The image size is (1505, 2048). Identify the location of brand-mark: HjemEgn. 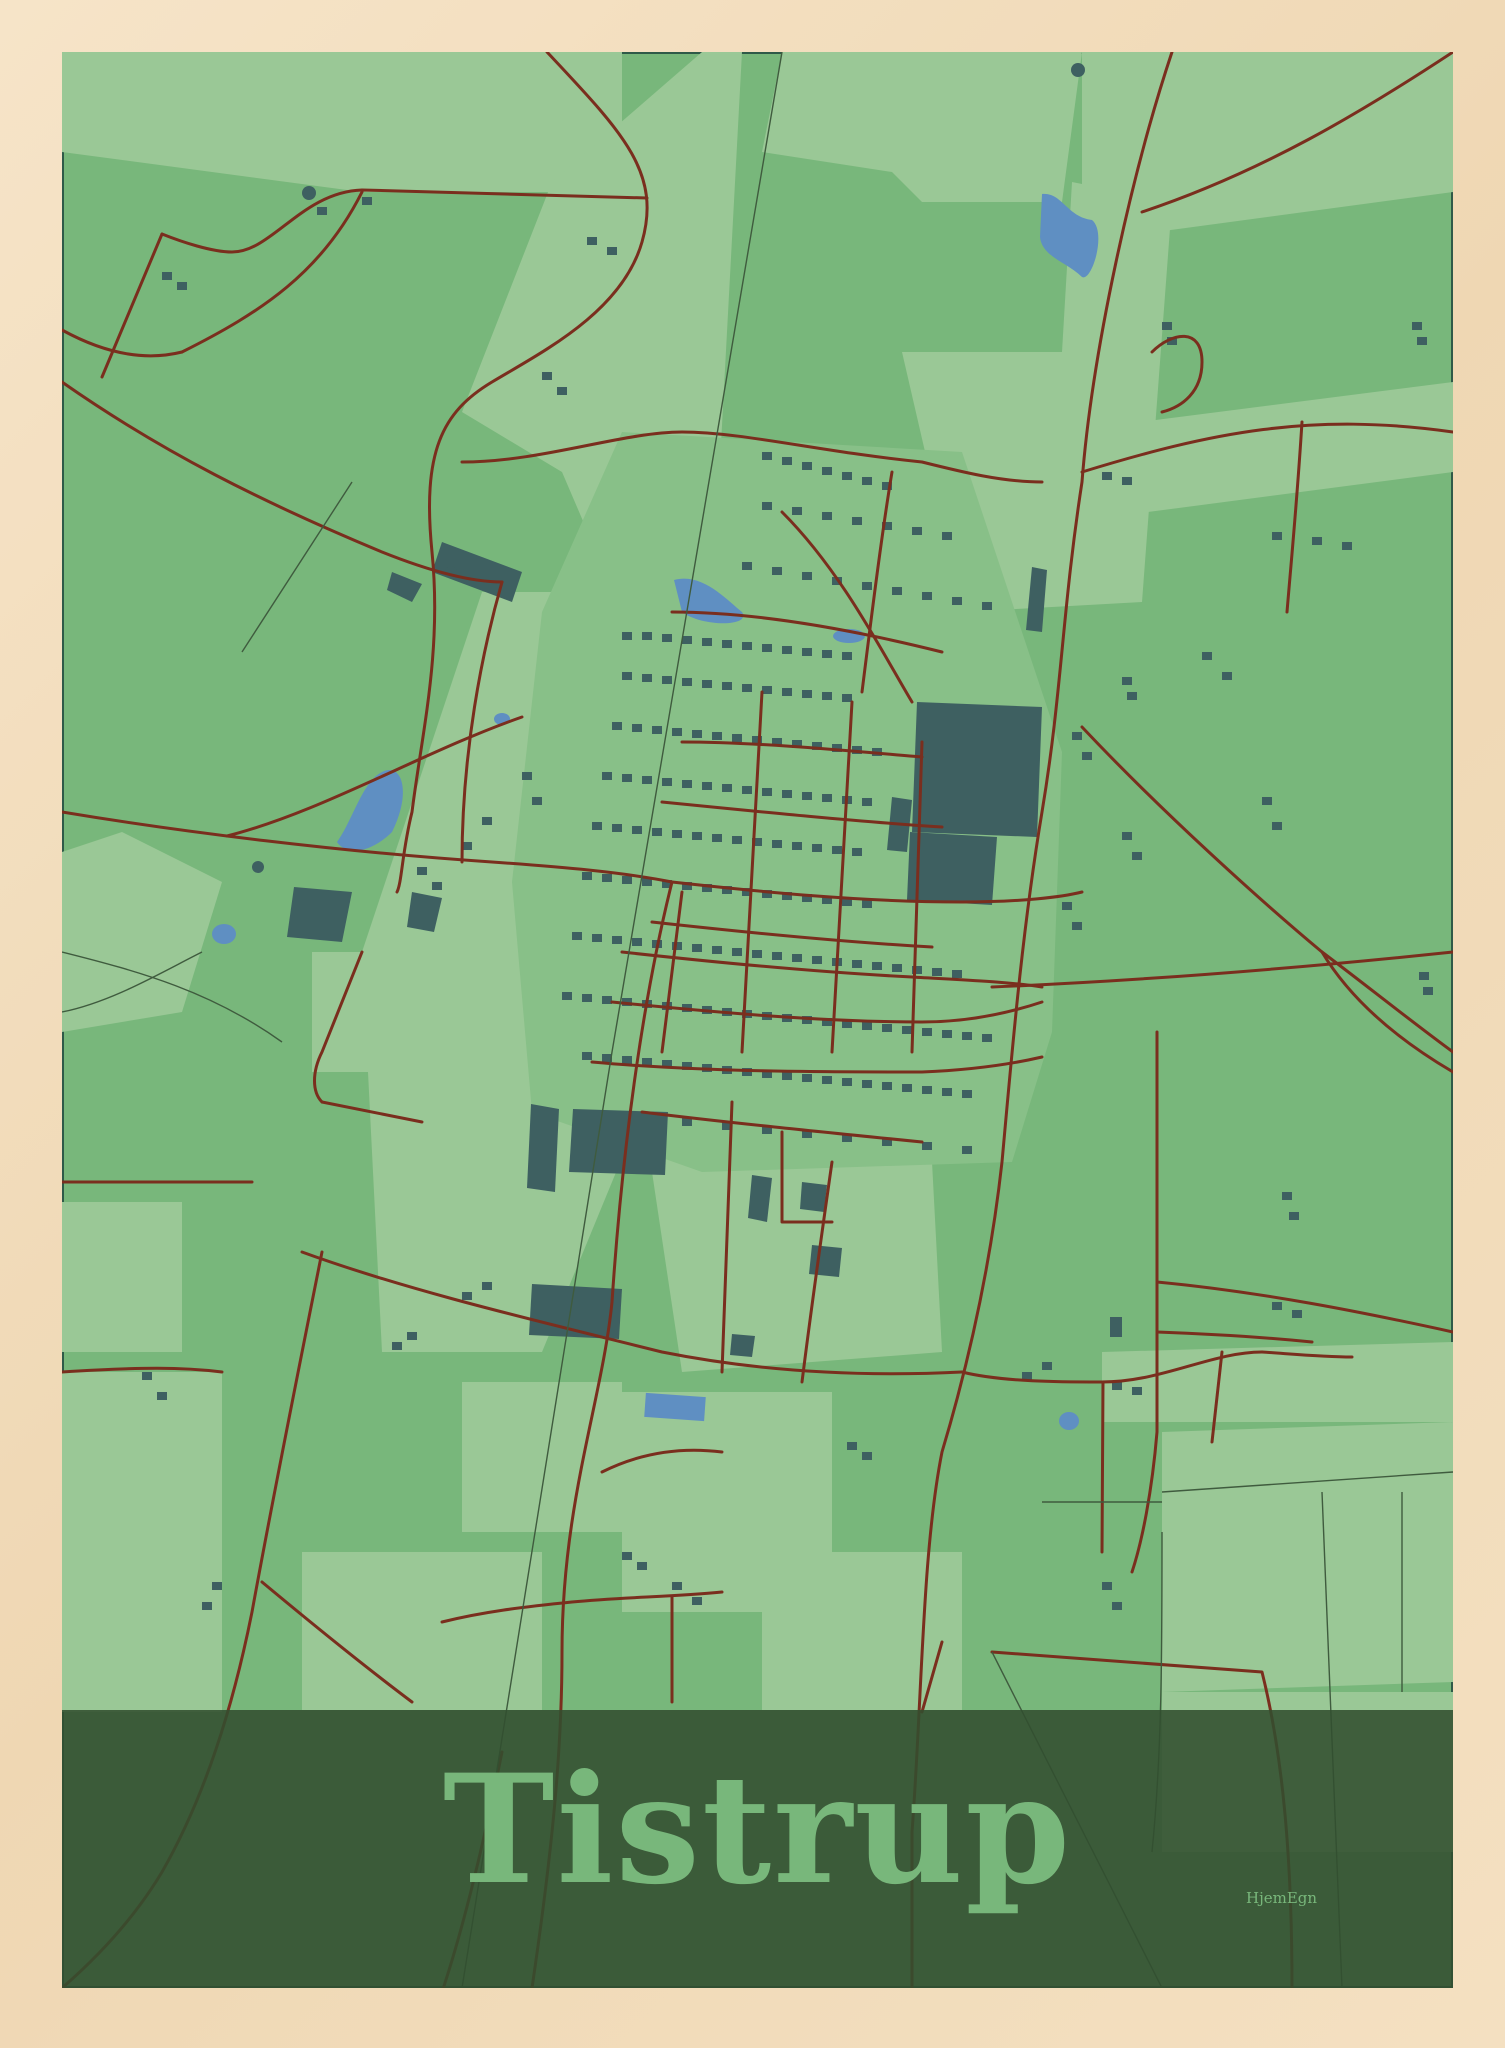
(1282, 1898).